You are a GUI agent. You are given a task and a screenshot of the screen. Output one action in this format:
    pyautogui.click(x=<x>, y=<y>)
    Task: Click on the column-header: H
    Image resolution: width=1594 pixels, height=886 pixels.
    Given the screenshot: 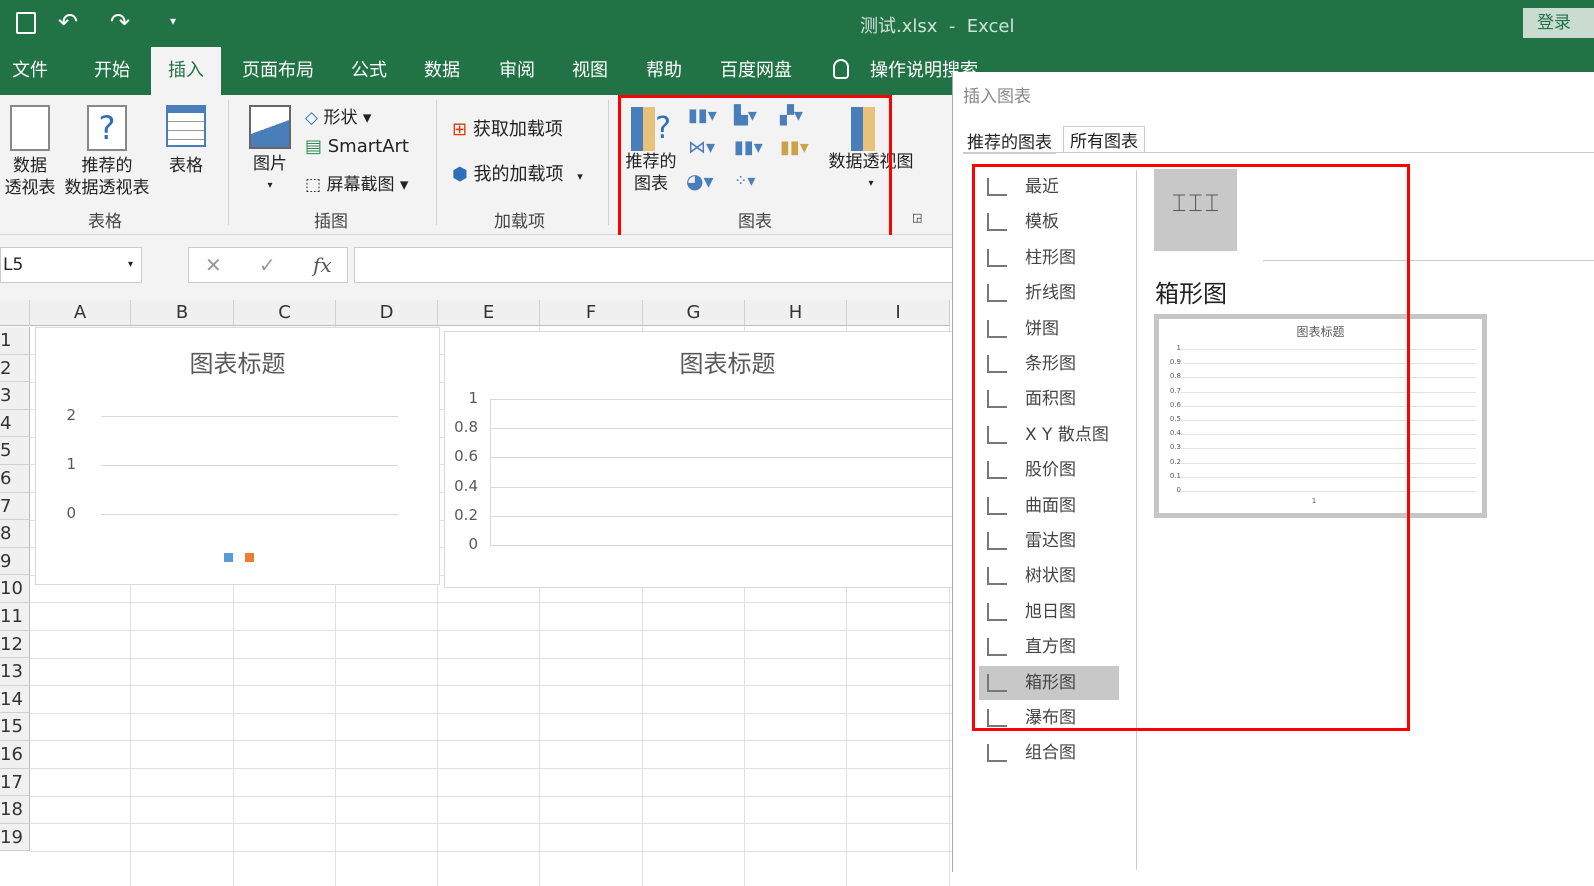 What is the action you would take?
    pyautogui.click(x=796, y=313)
    